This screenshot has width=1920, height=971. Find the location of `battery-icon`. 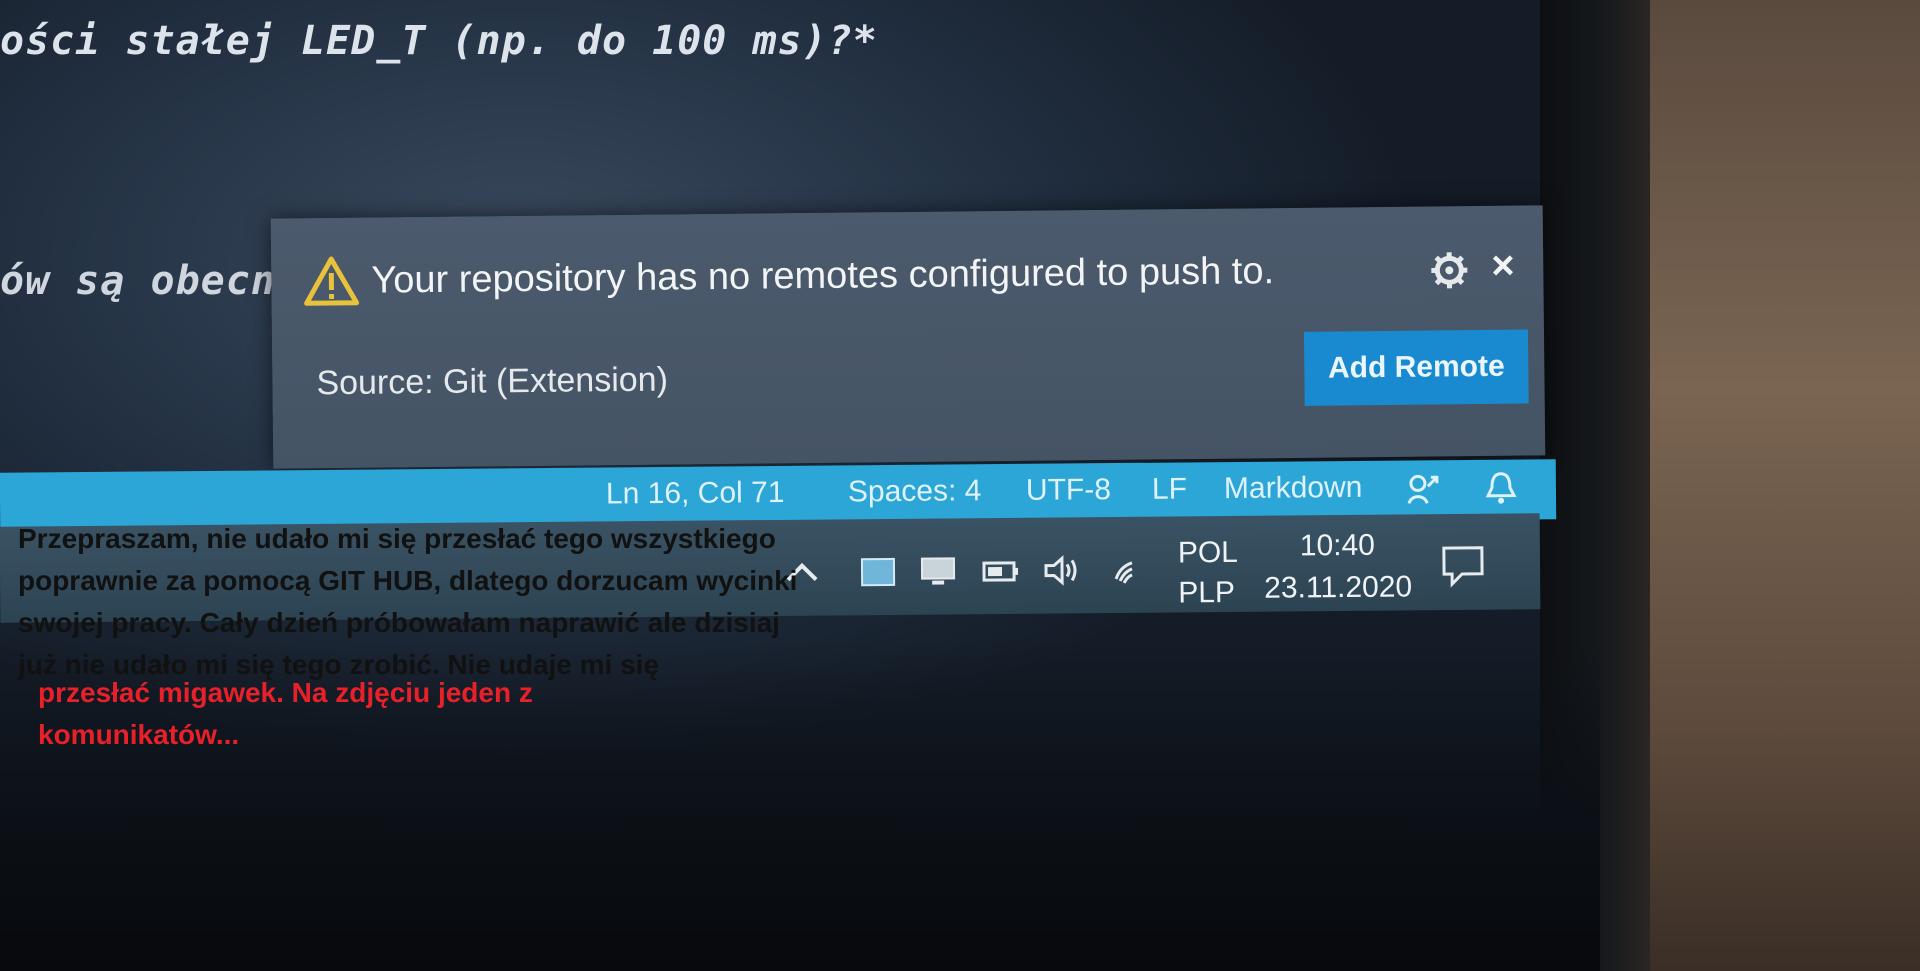

battery-icon is located at coordinates (1000, 571).